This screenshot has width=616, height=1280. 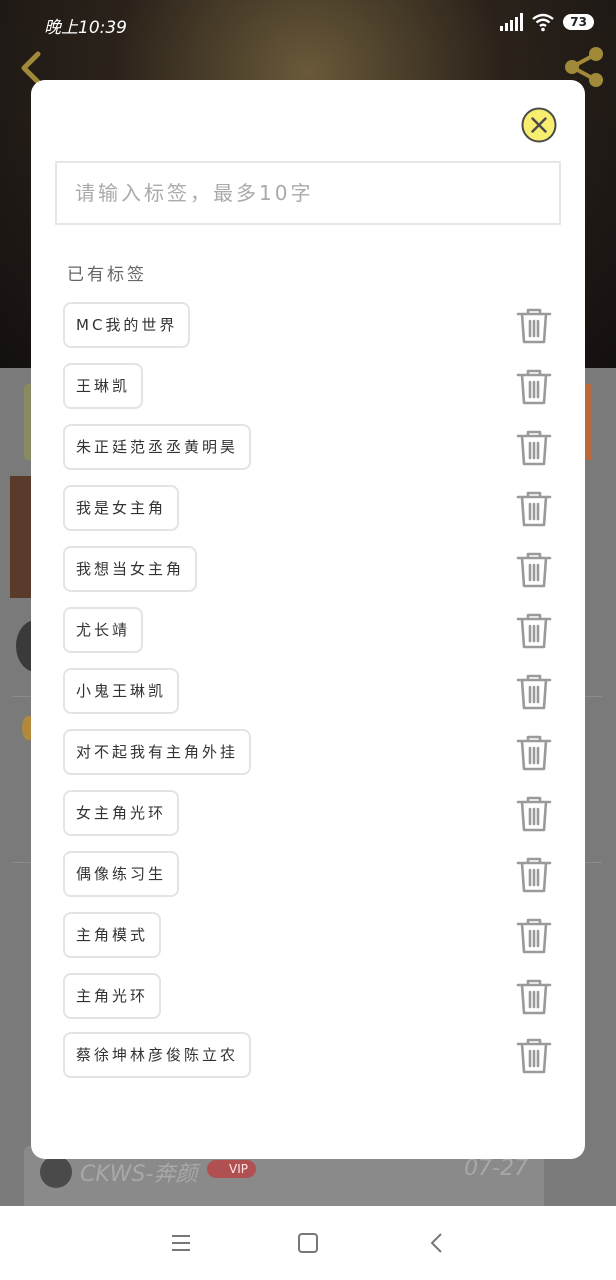 I want to click on tag-chip: 小鬼王琳凯, so click(x=121, y=691).